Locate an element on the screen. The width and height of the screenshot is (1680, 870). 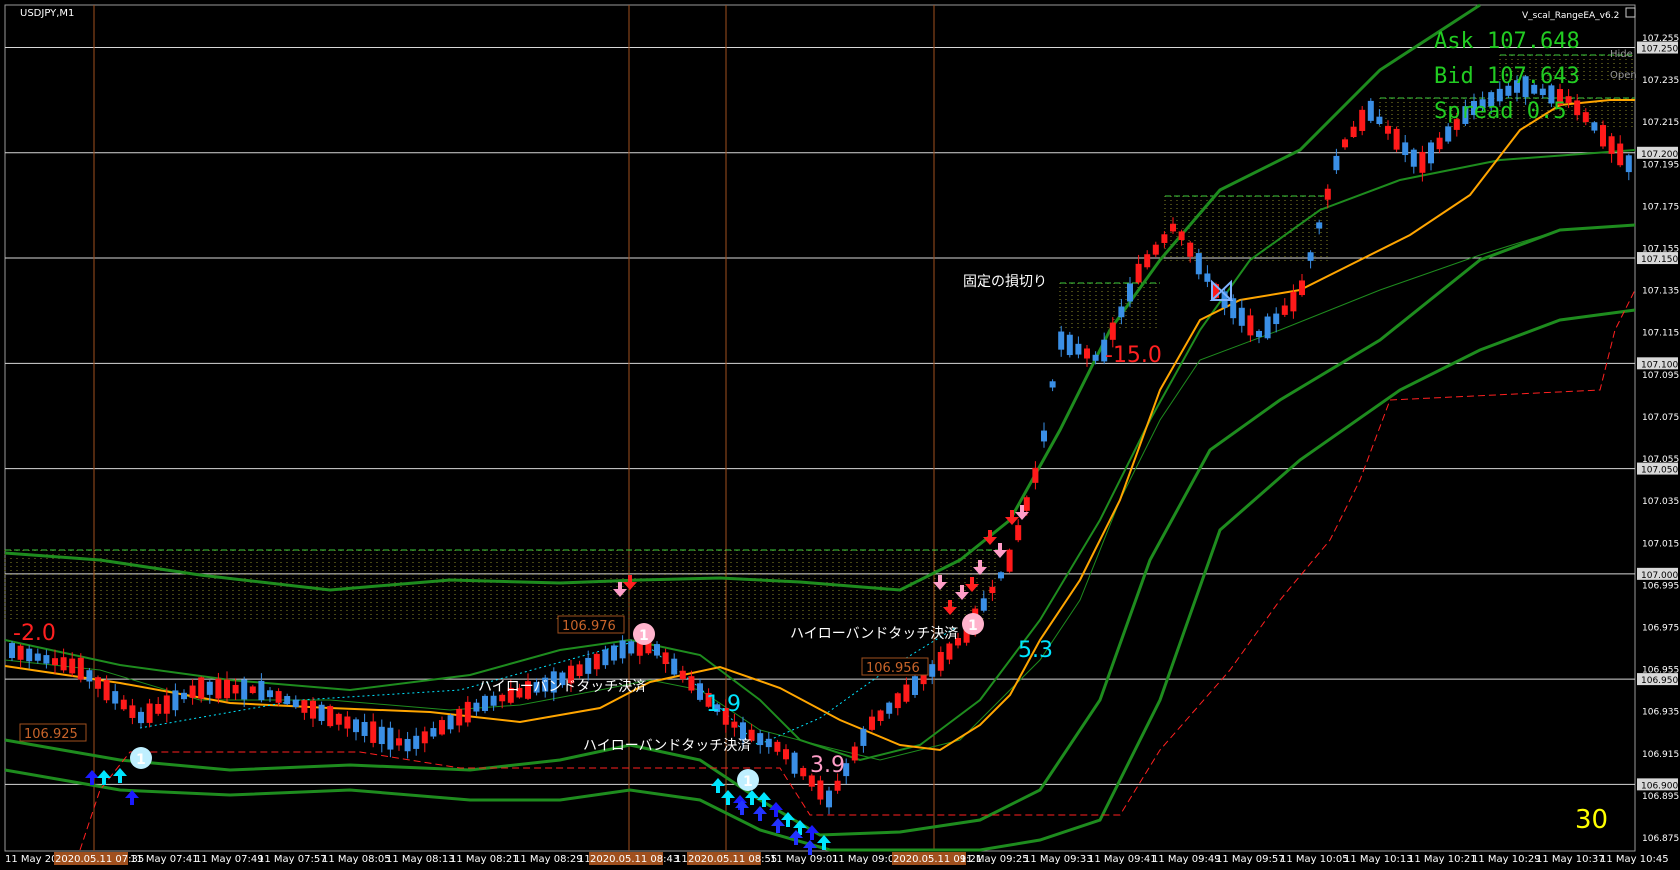
price-tick: 107.235 is located at coordinates (1660, 81).